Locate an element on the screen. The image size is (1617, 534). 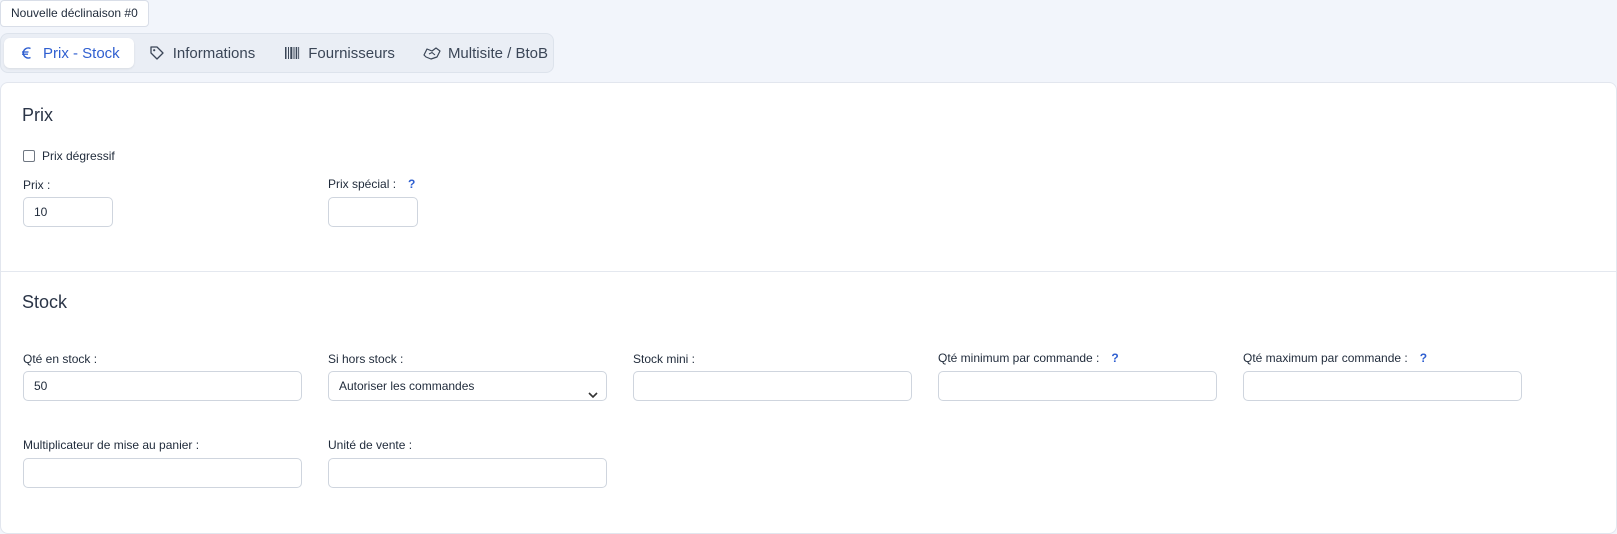
sales-unit-label: Unité de vente : is located at coordinates (370, 445).